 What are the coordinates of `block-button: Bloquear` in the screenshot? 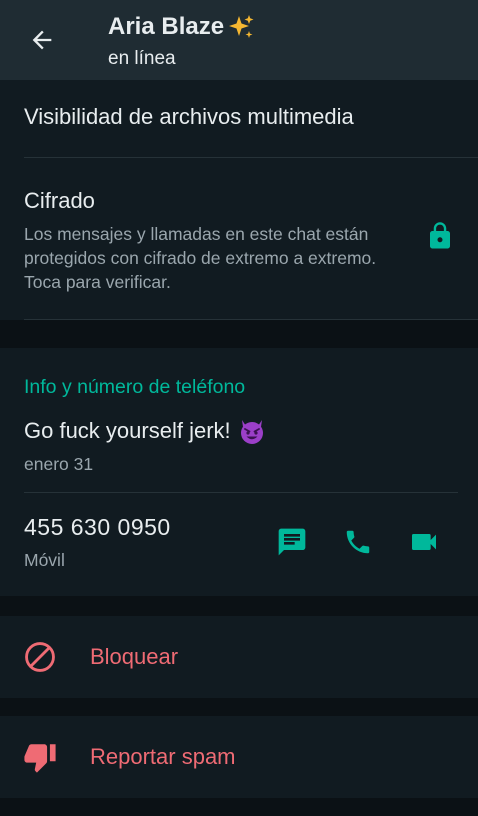 It's located at (239, 657).